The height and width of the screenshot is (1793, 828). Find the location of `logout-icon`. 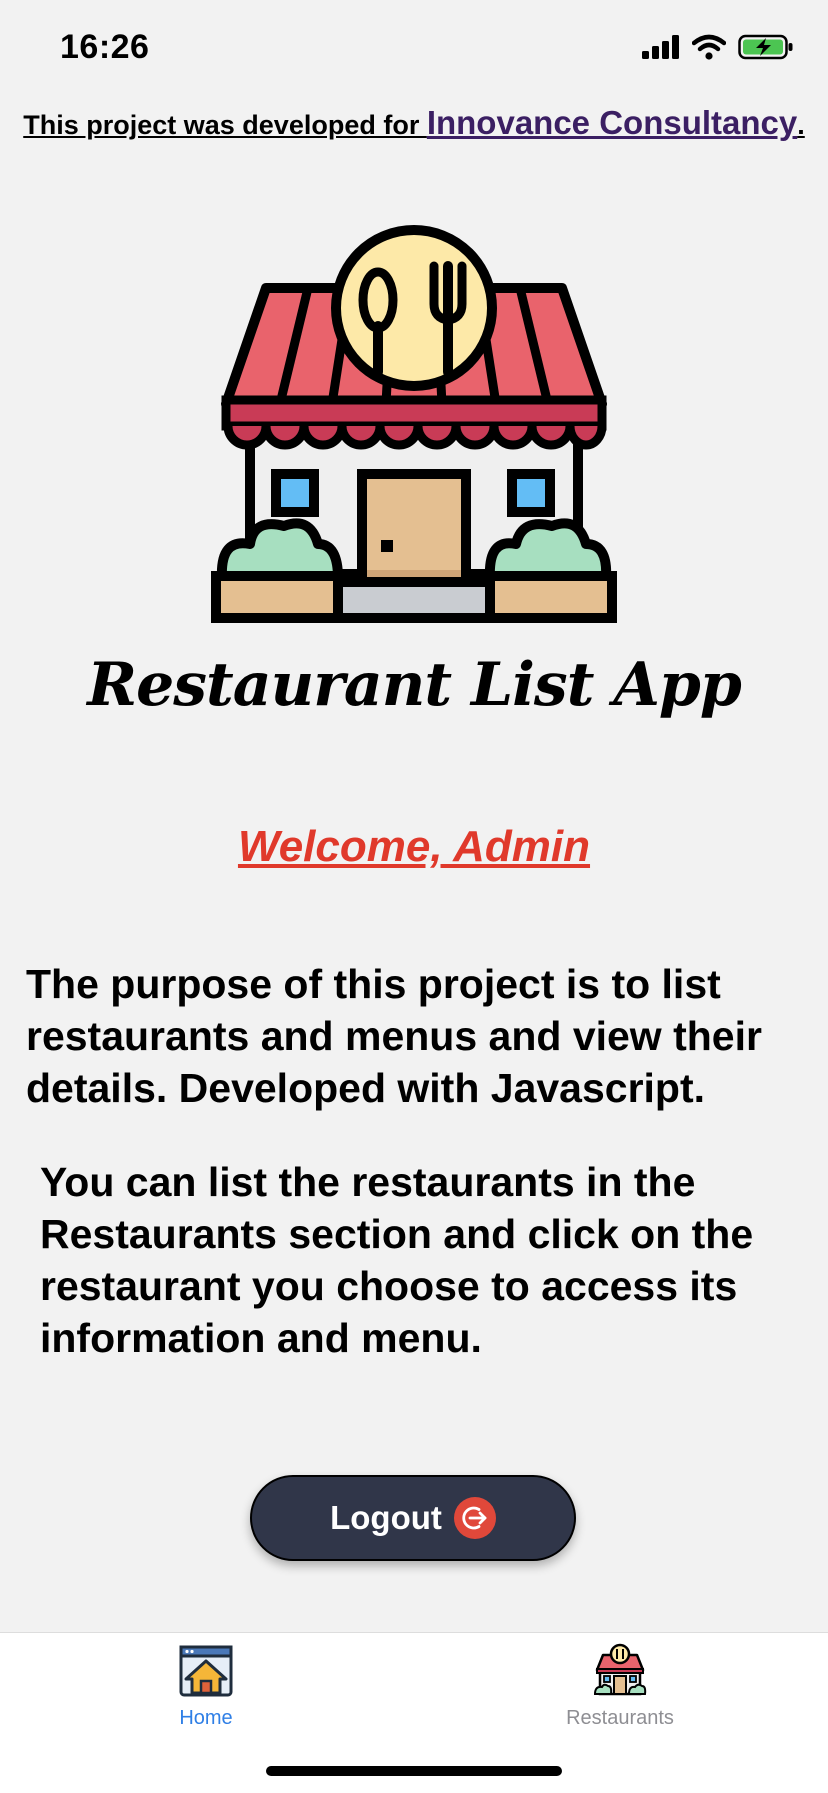

logout-icon is located at coordinates (474, 1518).